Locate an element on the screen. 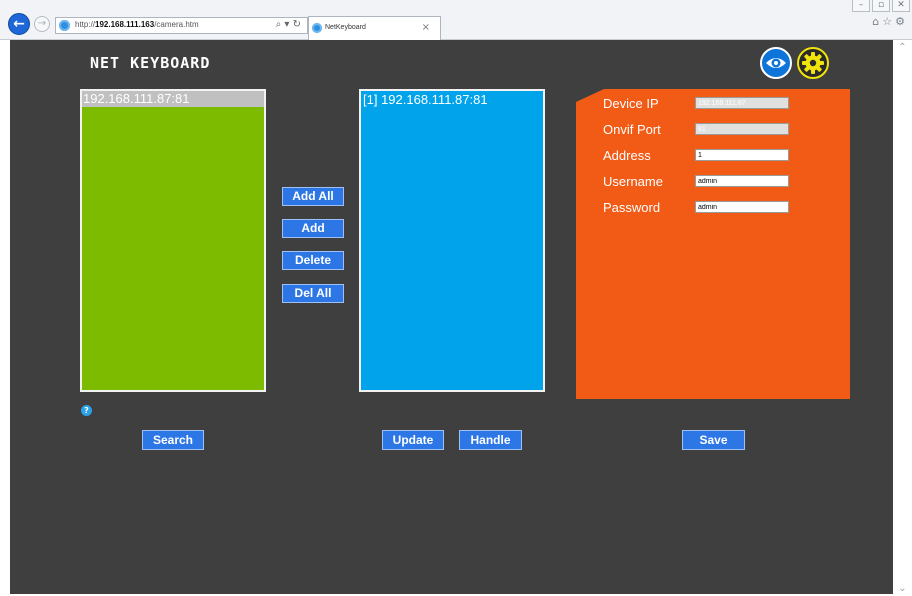 The width and height of the screenshot is (912, 596). handle-button: Handle is located at coordinates (490, 440).